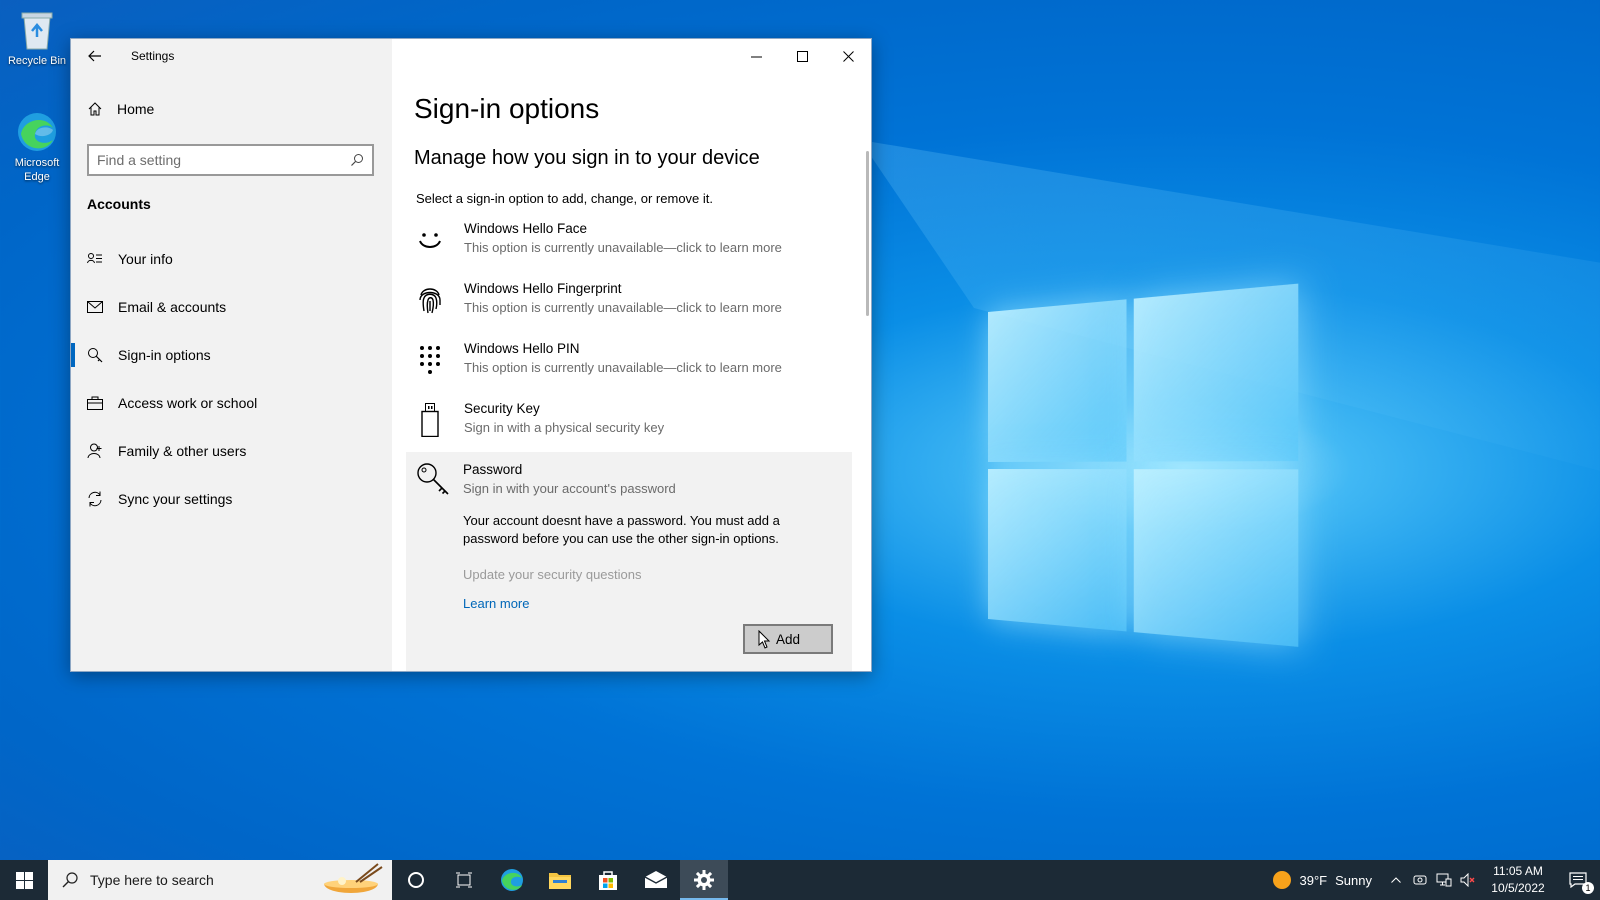 The image size is (1600, 900). What do you see at coordinates (172, 307) in the screenshot?
I see `sidebar-item-label: Email & accounts` at bounding box center [172, 307].